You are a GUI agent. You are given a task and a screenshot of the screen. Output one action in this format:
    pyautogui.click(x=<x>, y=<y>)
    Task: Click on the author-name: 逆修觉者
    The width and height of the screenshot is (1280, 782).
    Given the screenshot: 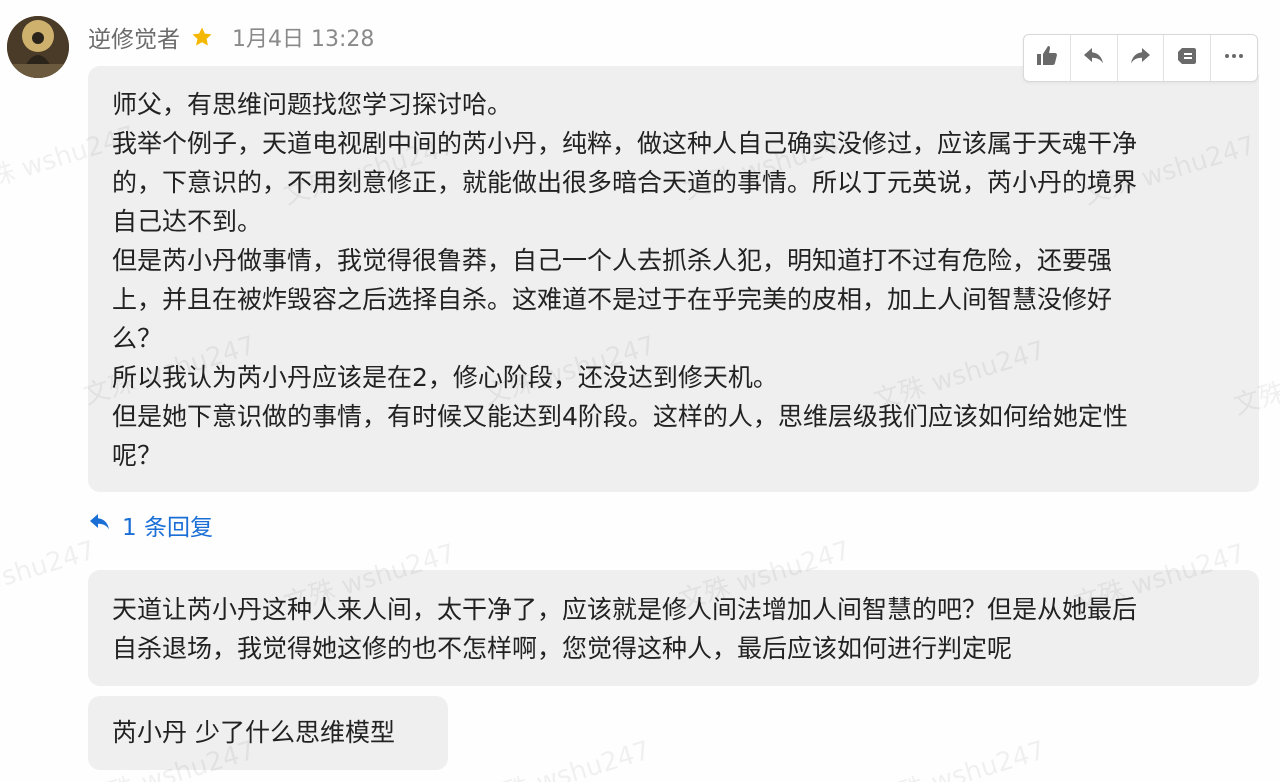 What is the action you would take?
    pyautogui.click(x=134, y=37)
    